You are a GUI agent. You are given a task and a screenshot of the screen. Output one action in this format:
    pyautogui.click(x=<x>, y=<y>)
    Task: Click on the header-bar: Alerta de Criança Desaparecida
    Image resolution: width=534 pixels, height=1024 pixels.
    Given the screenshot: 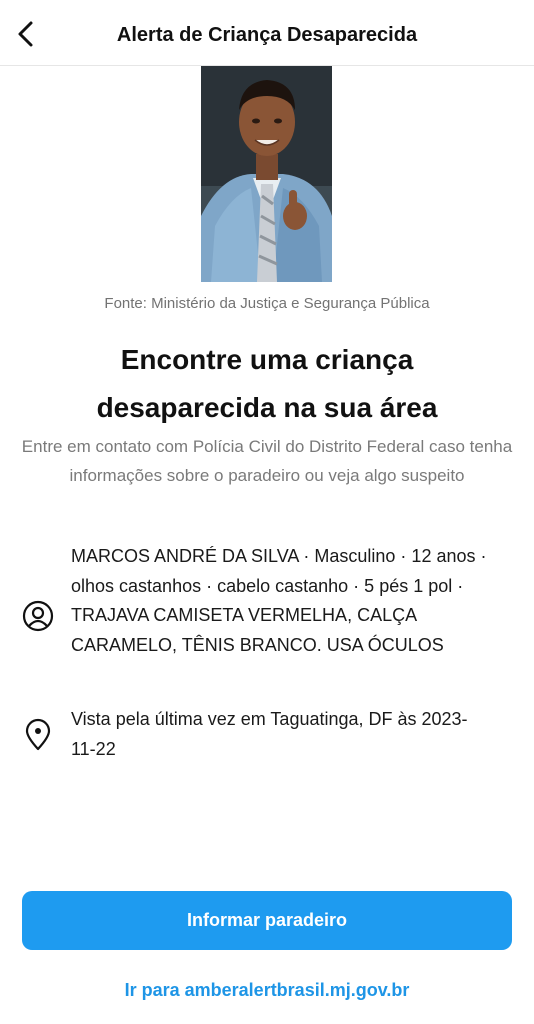 What is the action you would take?
    pyautogui.click(x=267, y=33)
    